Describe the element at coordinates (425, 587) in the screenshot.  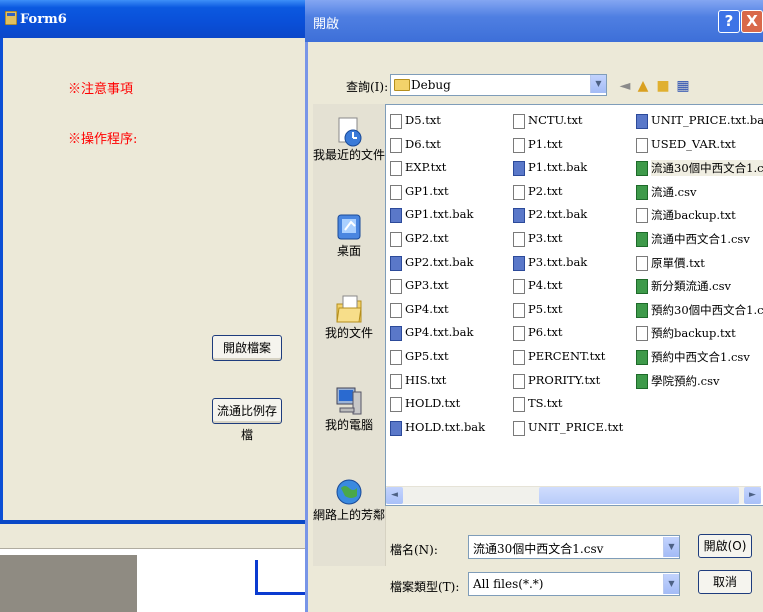
I see `filetype-label: 檔案類型(T):` at that location.